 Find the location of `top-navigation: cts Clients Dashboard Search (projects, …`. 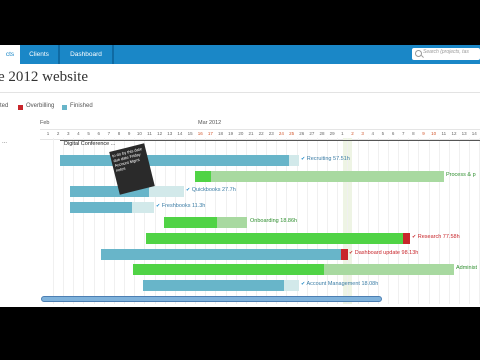

top-navigation: cts Clients Dashboard Search (projects, … is located at coordinates (240, 54).